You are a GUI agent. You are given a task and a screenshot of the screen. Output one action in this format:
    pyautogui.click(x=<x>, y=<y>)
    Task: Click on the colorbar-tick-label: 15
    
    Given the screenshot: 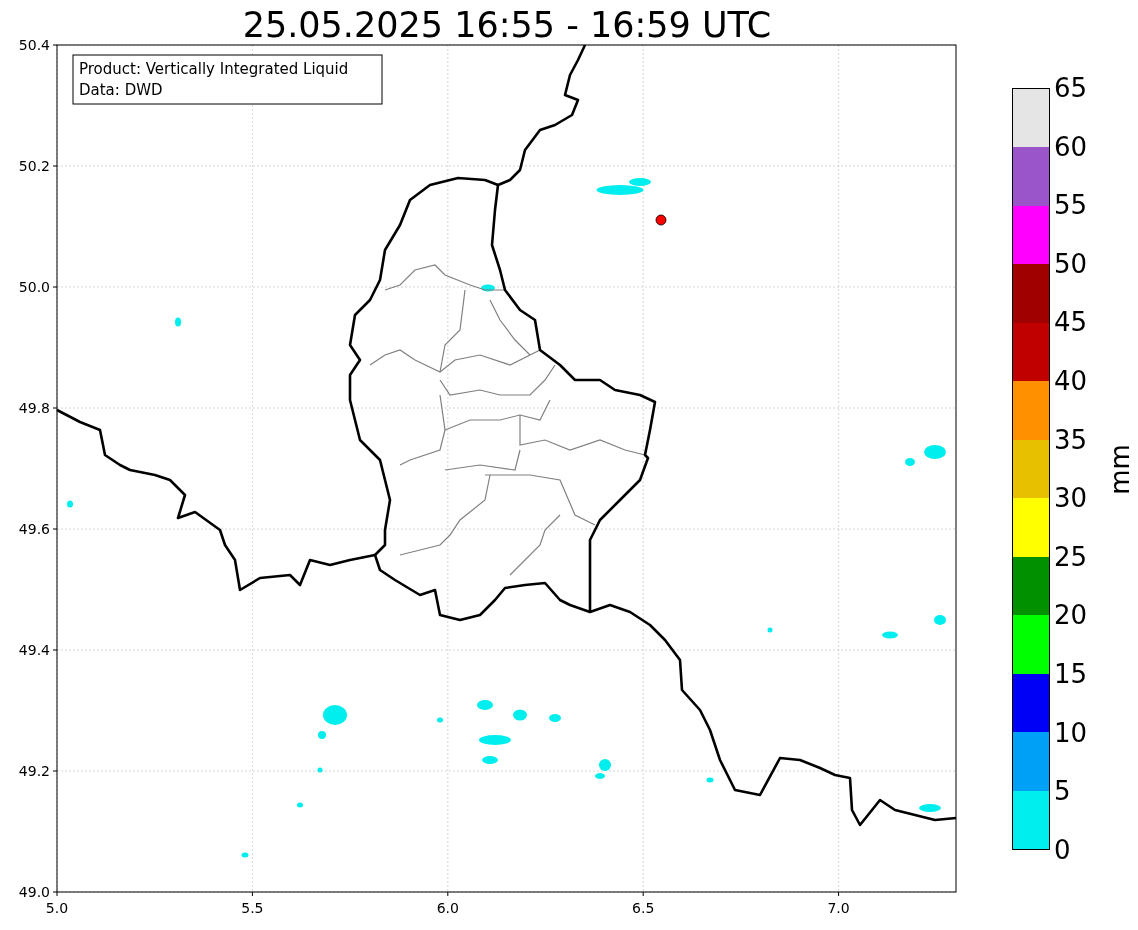 What is the action you would take?
    pyautogui.click(x=1071, y=674)
    